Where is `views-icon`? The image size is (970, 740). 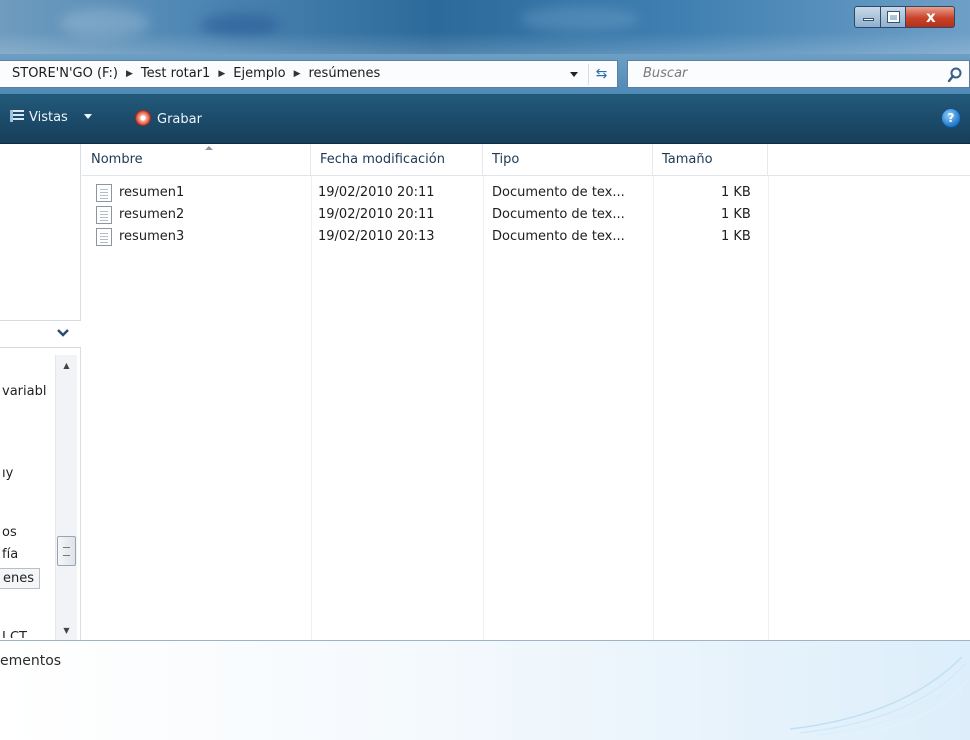 views-icon is located at coordinates (17, 116).